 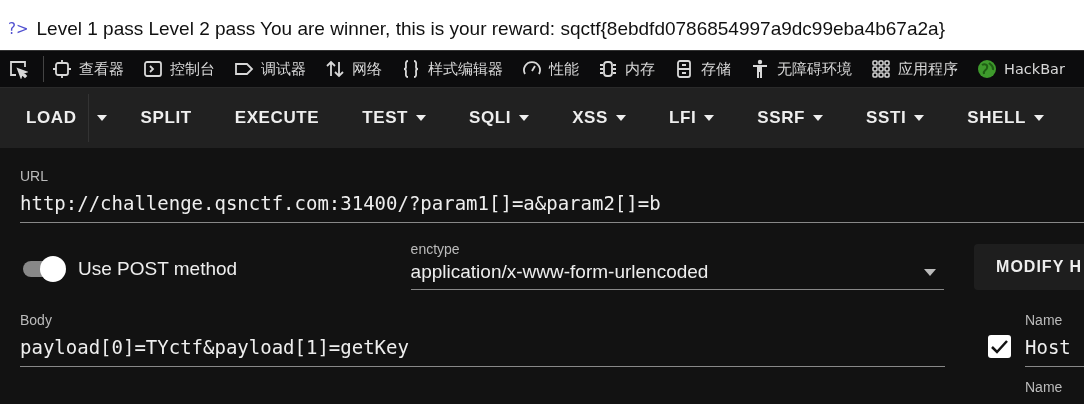 What do you see at coordinates (482, 347) in the screenshot?
I see `body-field: payload[0]=TYctf&payload[1]=getKey` at bounding box center [482, 347].